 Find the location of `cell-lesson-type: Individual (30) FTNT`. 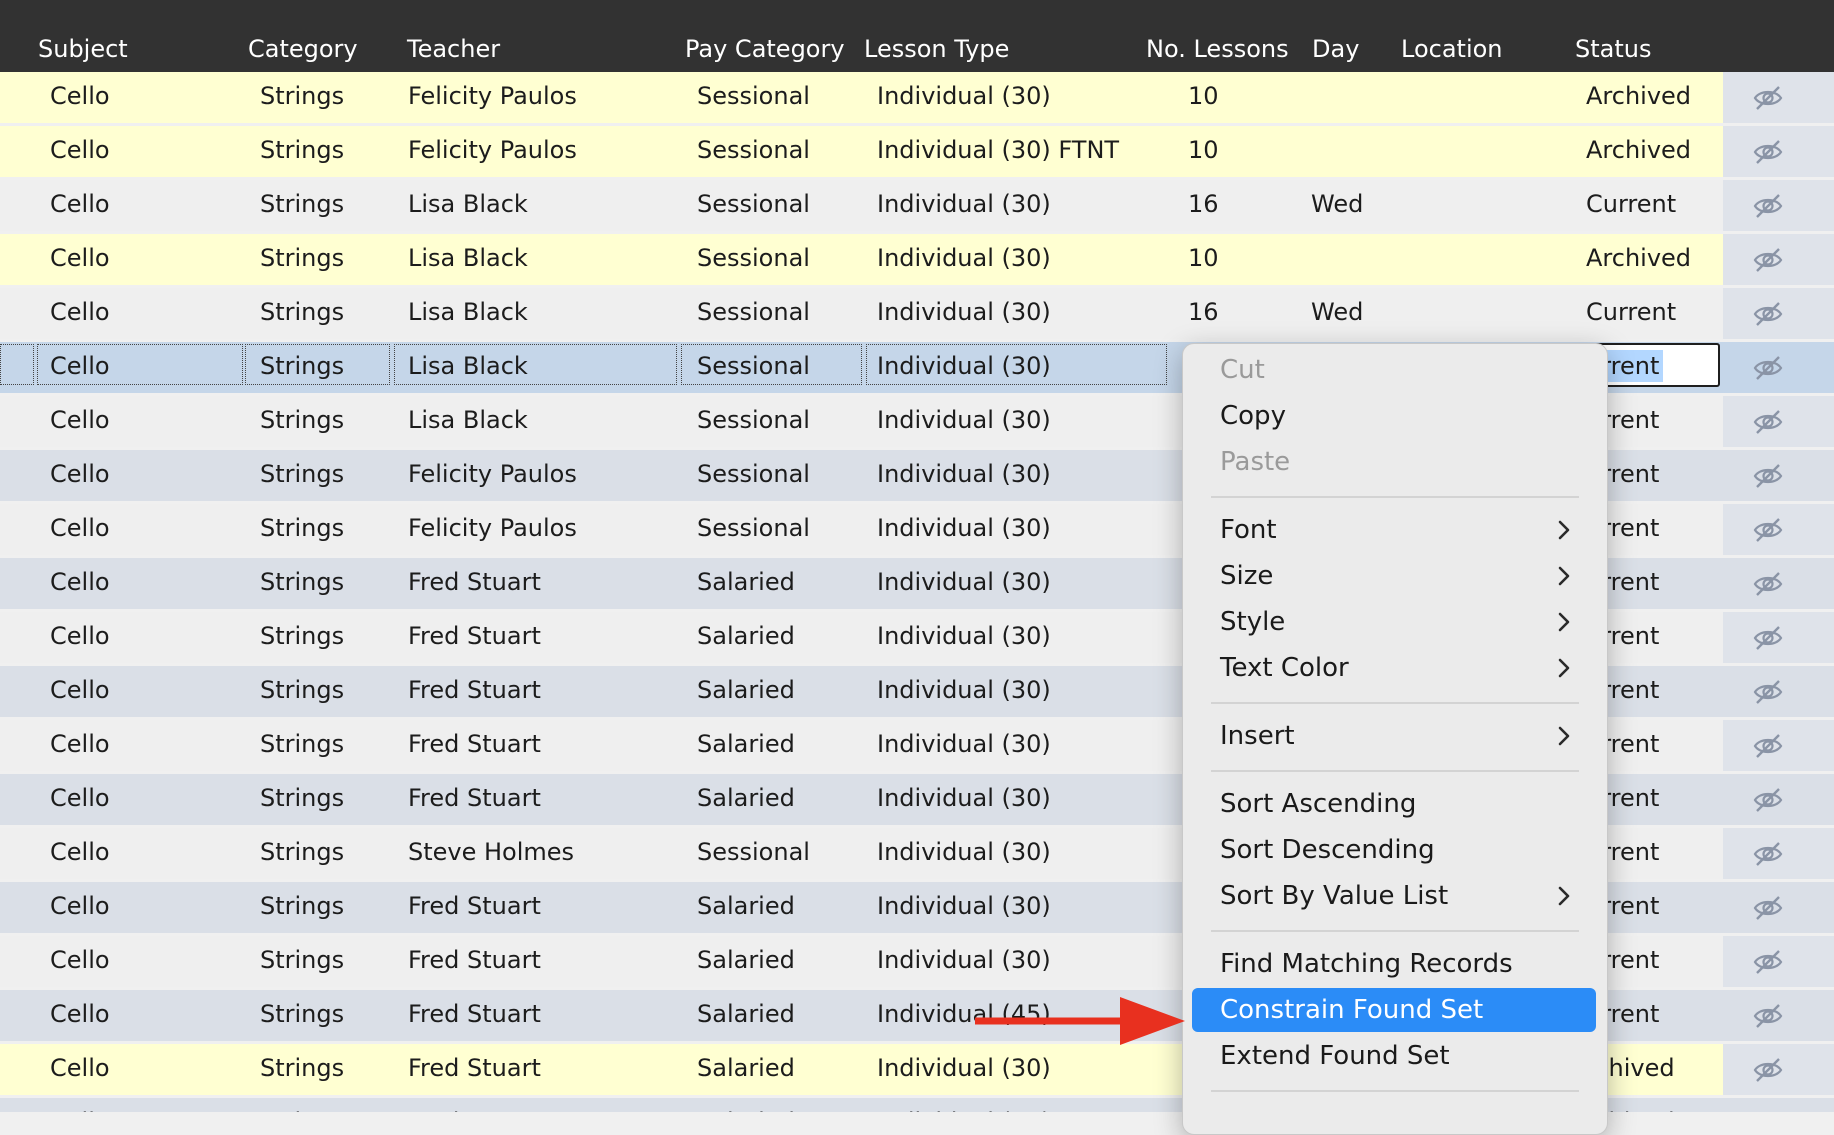

cell-lesson-type: Individual (30) FTNT is located at coordinates (998, 150).